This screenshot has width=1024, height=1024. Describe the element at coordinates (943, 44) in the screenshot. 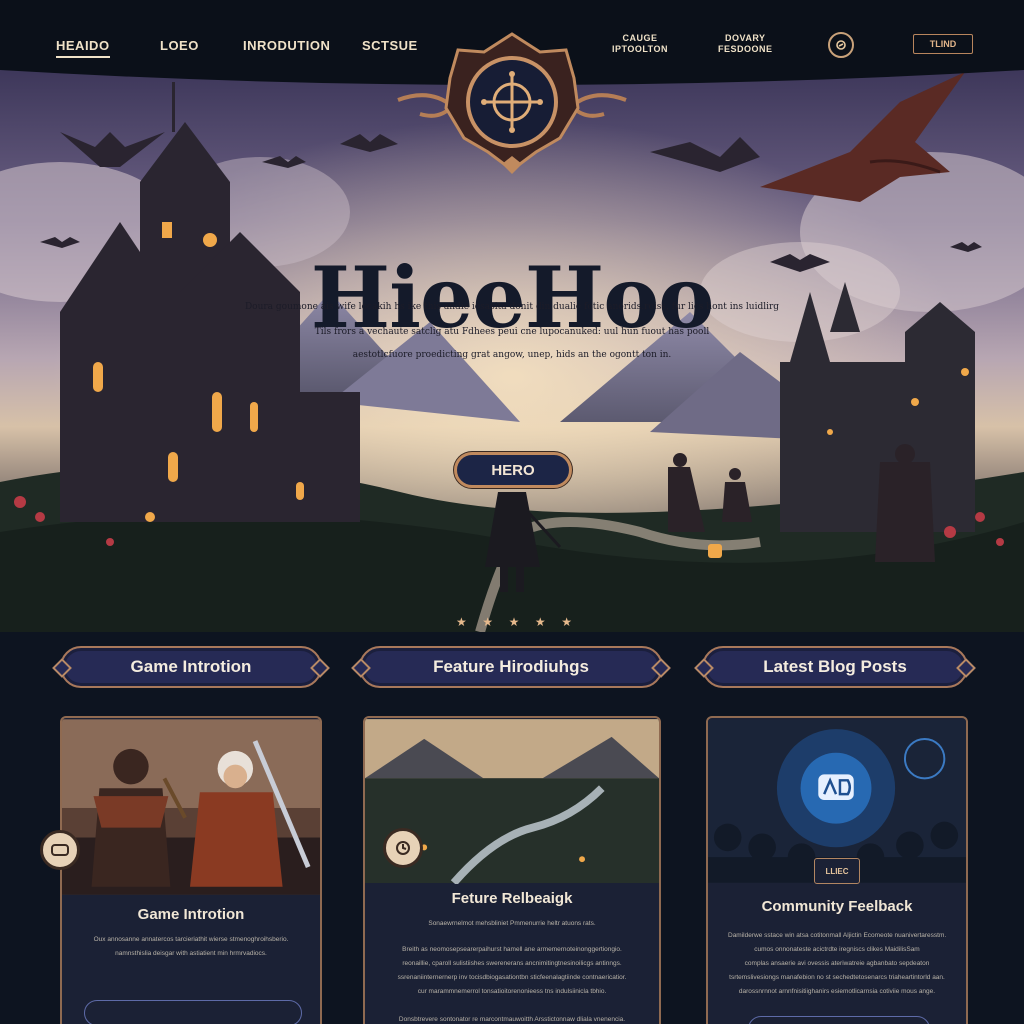

I see `nav-box-button: TLIND` at that location.